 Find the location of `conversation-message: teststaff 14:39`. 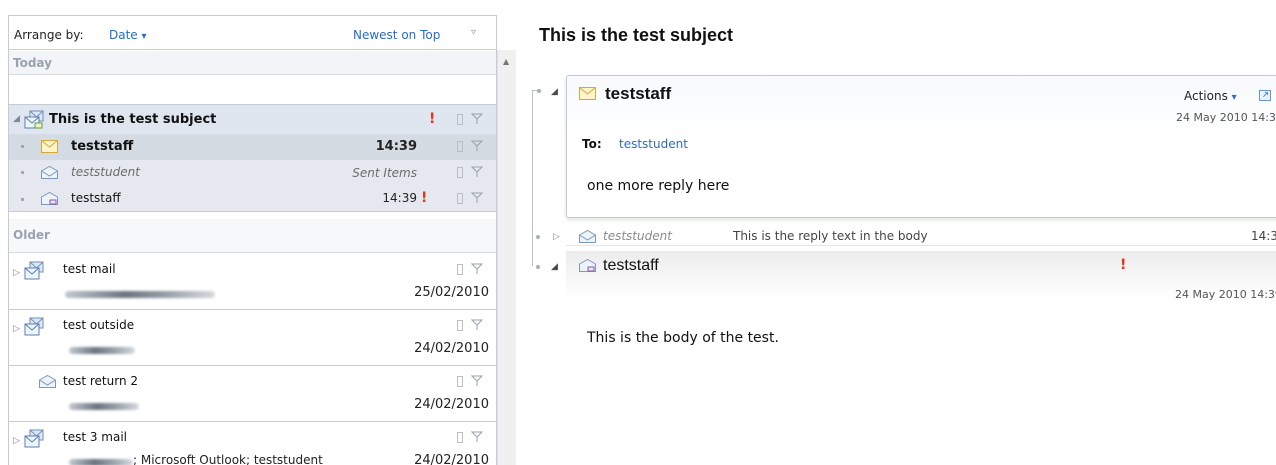

conversation-message: teststaff 14:39 is located at coordinates (252, 147).